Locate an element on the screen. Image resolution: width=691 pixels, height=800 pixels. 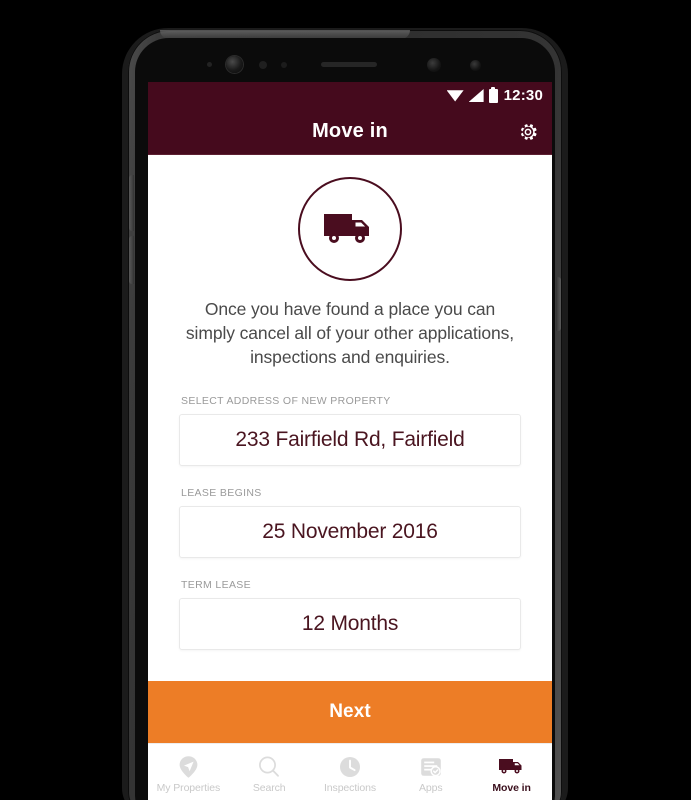
tab-label-move-in: Move in is located at coordinates (511, 788).